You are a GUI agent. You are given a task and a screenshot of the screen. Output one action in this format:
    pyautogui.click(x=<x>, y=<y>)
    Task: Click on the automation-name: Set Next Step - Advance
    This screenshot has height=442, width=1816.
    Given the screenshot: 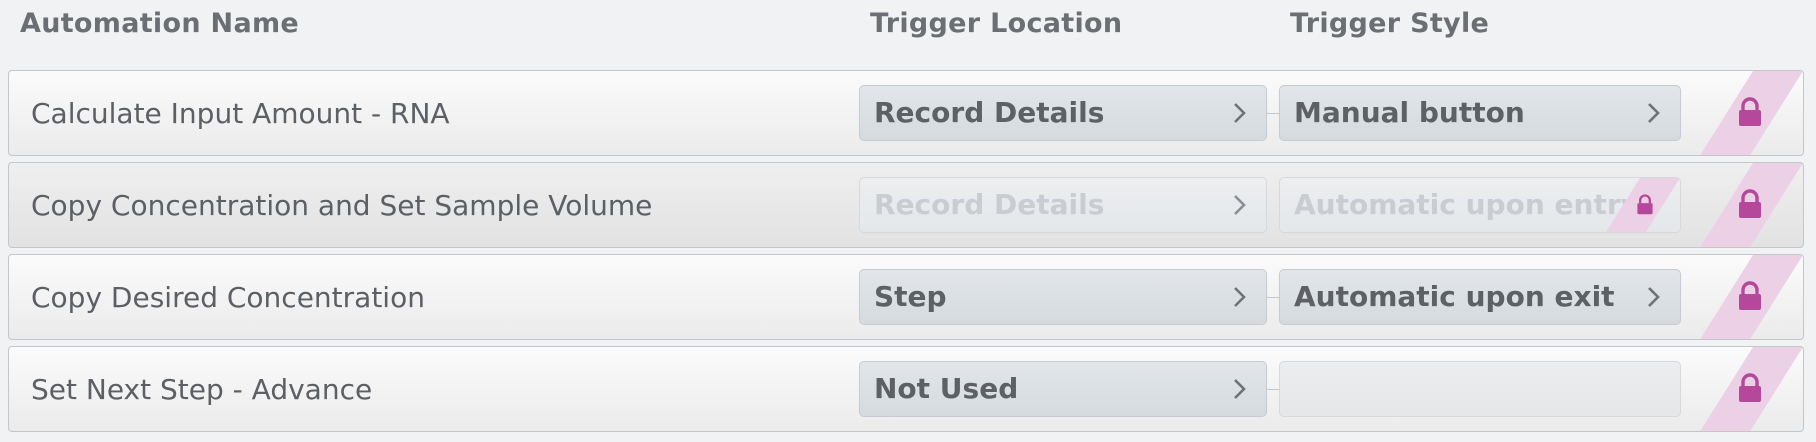 What is the action you would take?
    pyautogui.click(x=202, y=389)
    